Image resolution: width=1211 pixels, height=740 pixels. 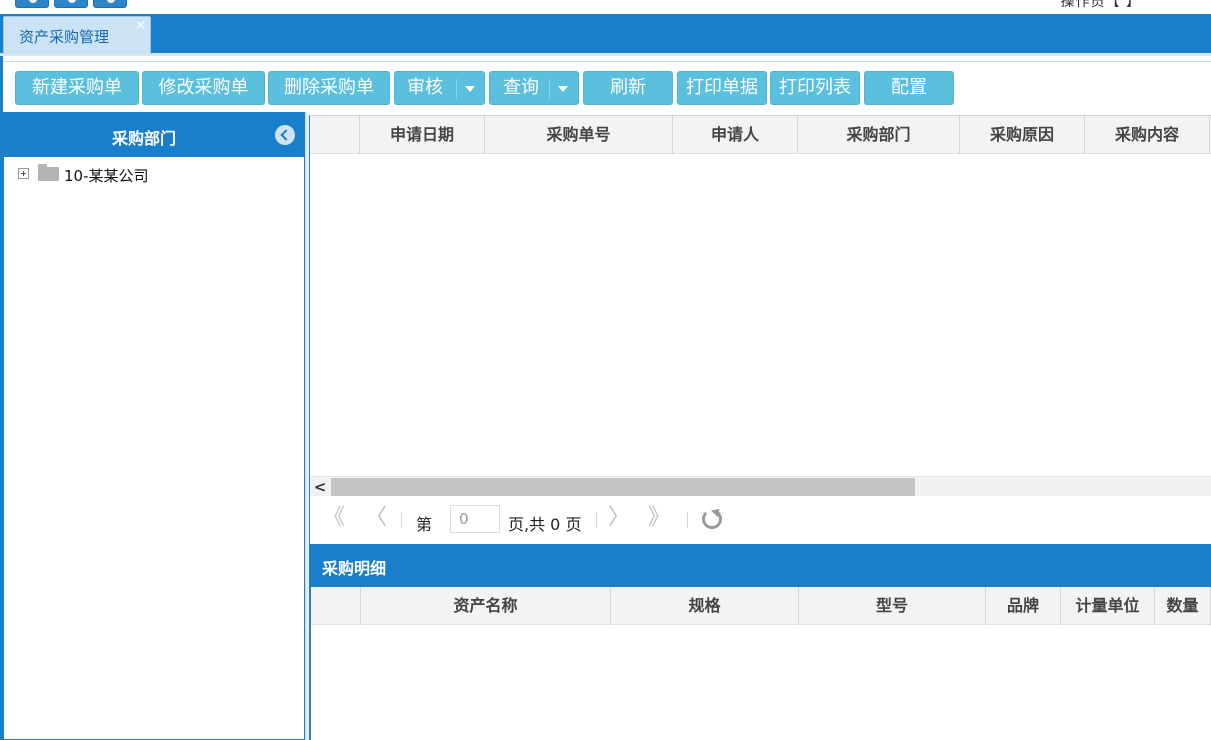 I want to click on edit-order-button: 修改采购单, so click(x=203, y=88).